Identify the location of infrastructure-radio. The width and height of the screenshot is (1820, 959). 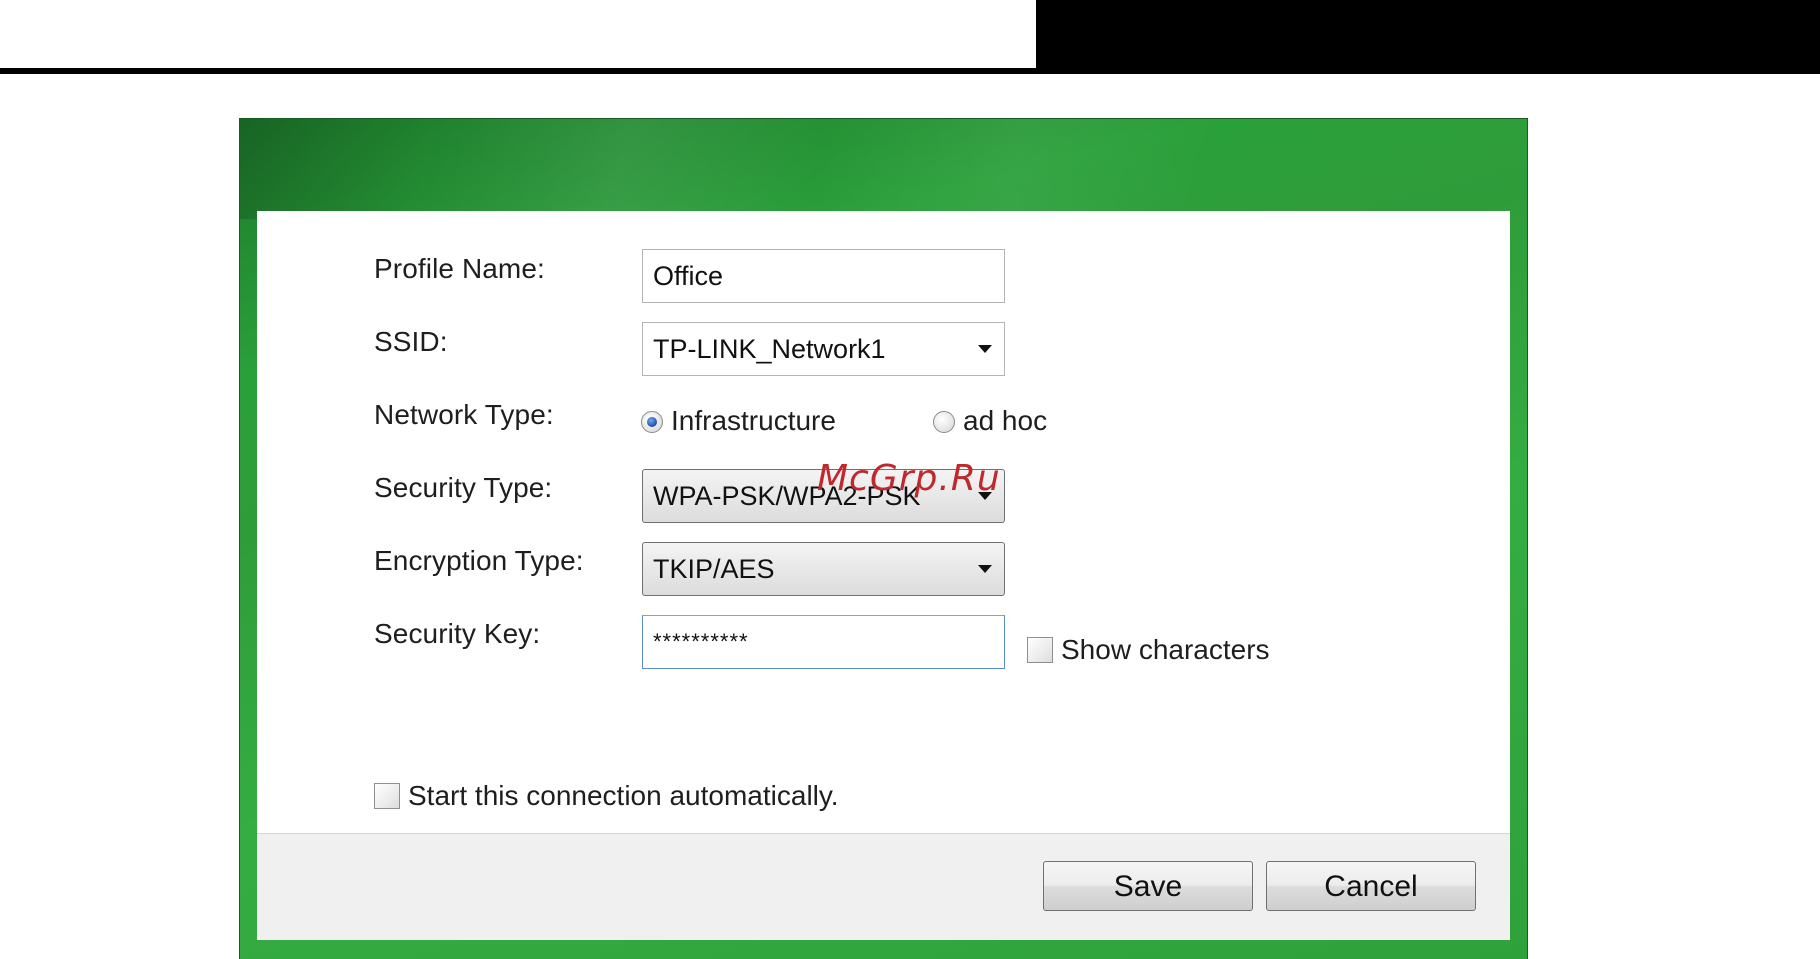
(652, 422).